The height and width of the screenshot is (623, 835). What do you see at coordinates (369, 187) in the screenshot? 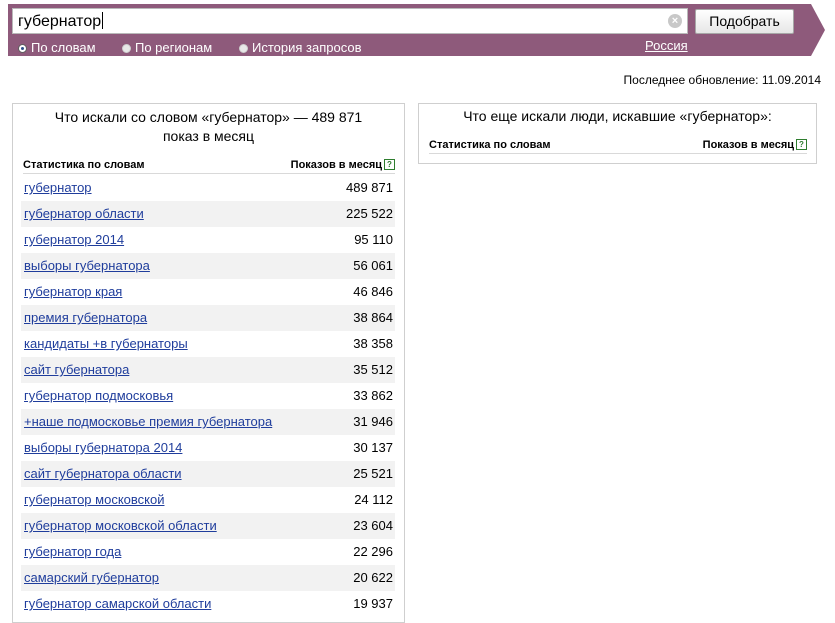
I see `shows-count: 489 871` at bounding box center [369, 187].